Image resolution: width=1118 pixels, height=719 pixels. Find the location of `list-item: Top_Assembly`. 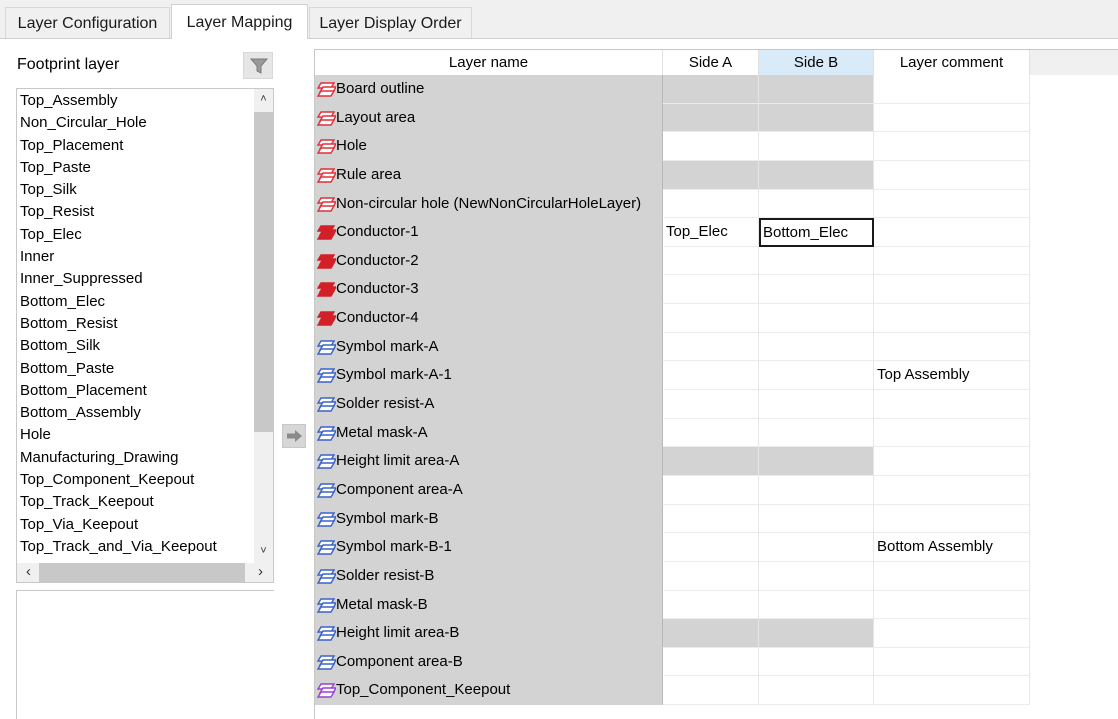

list-item: Top_Assembly is located at coordinates (135, 101).